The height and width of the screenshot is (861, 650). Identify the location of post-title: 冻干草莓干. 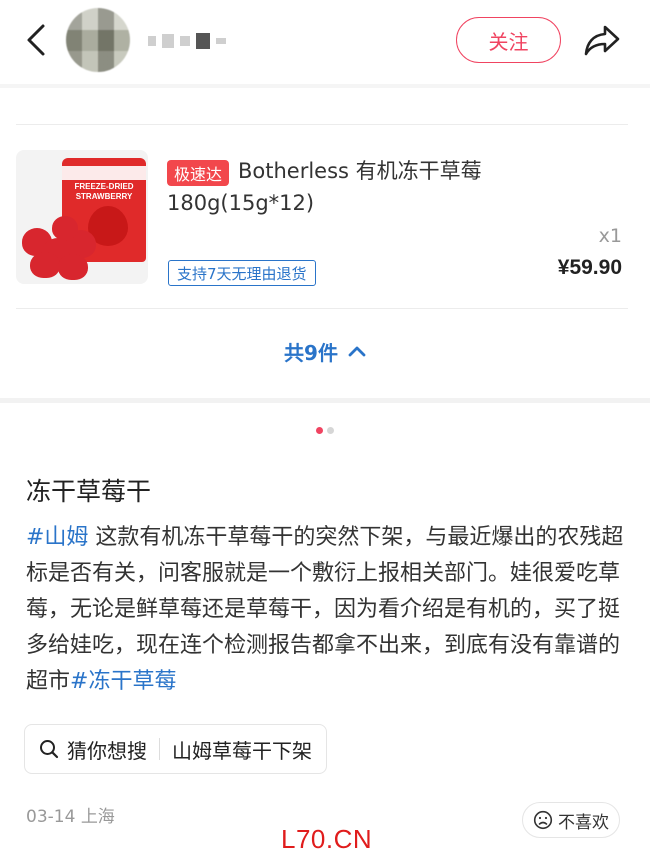
(89, 491).